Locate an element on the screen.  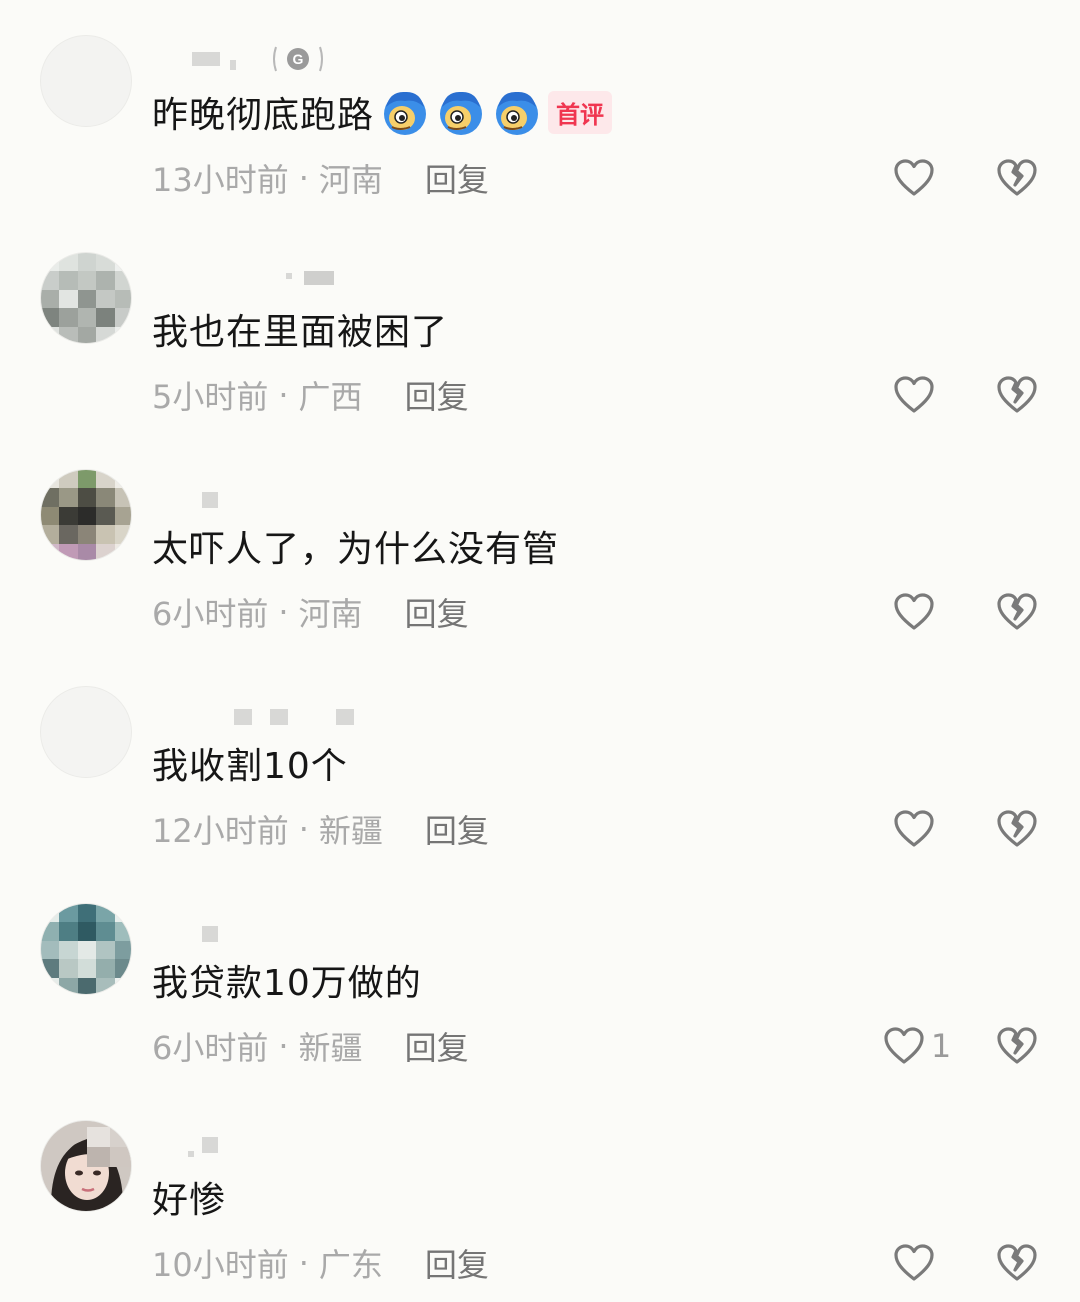
comment-content: 昨晚彻底跑路 首评 is located at coordinates (382, 112).